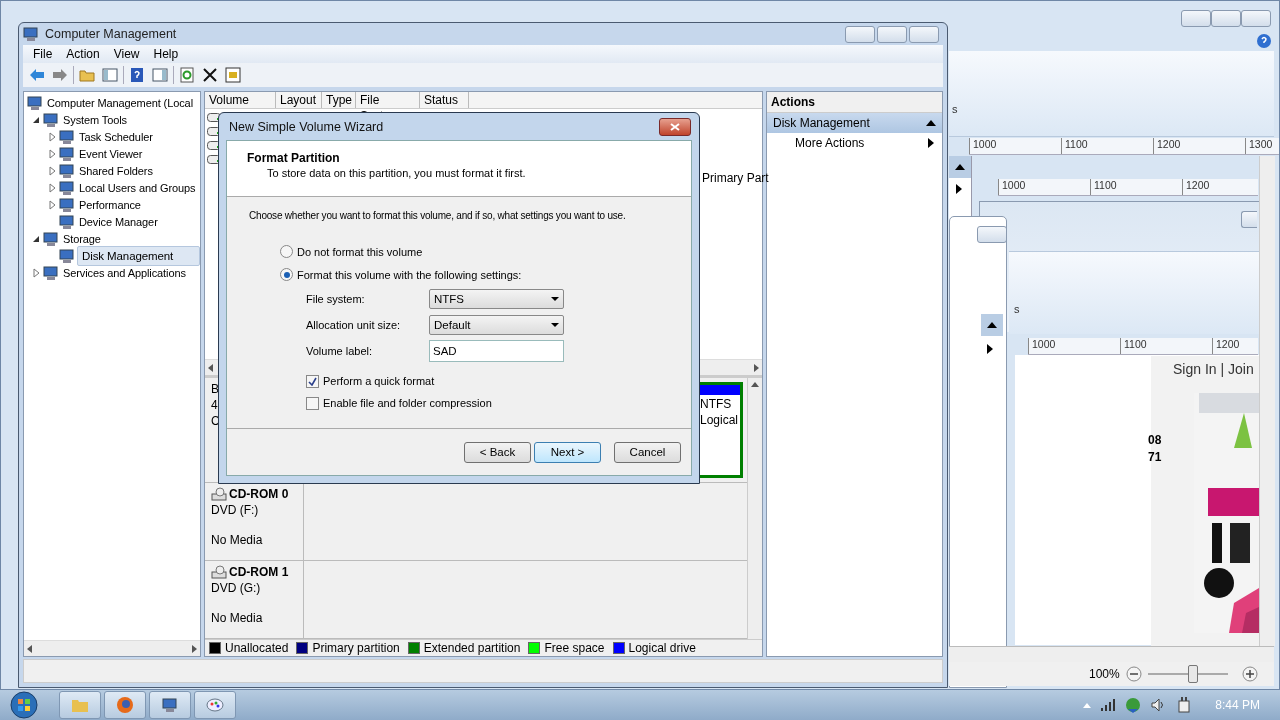  I want to click on help-icon, so click(1264, 41).